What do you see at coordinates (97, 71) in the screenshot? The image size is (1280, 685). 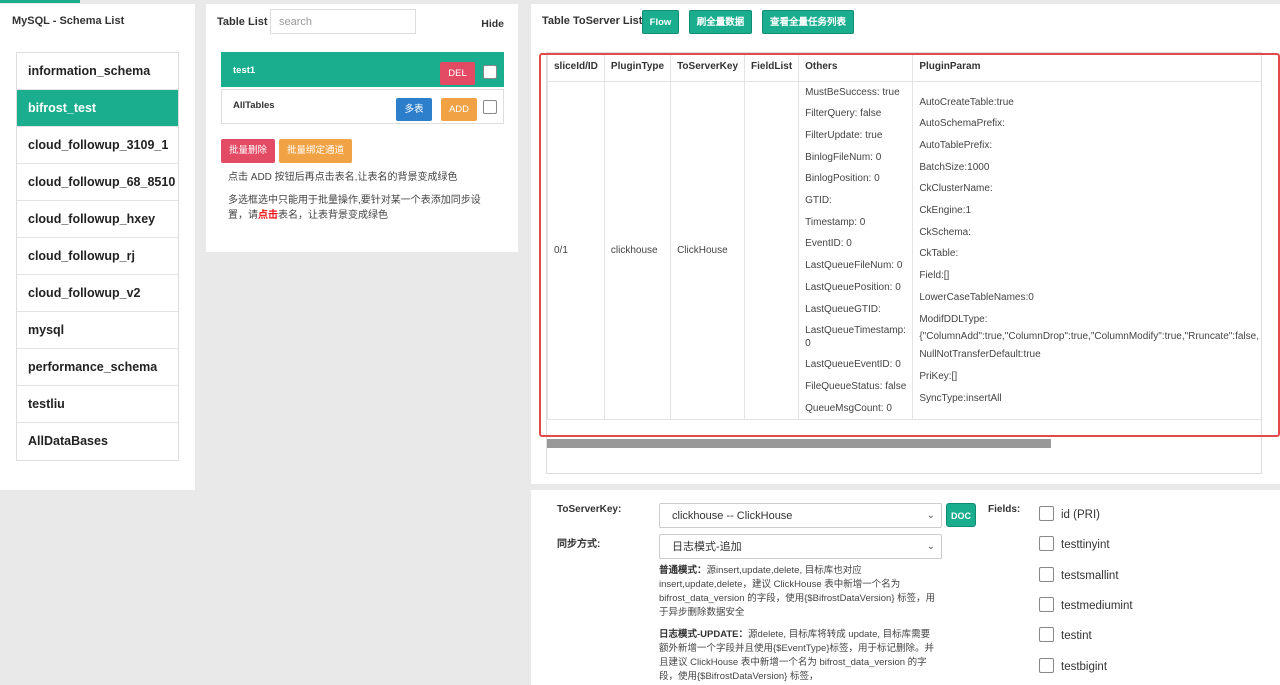 I see `schema-item: information_schema` at bounding box center [97, 71].